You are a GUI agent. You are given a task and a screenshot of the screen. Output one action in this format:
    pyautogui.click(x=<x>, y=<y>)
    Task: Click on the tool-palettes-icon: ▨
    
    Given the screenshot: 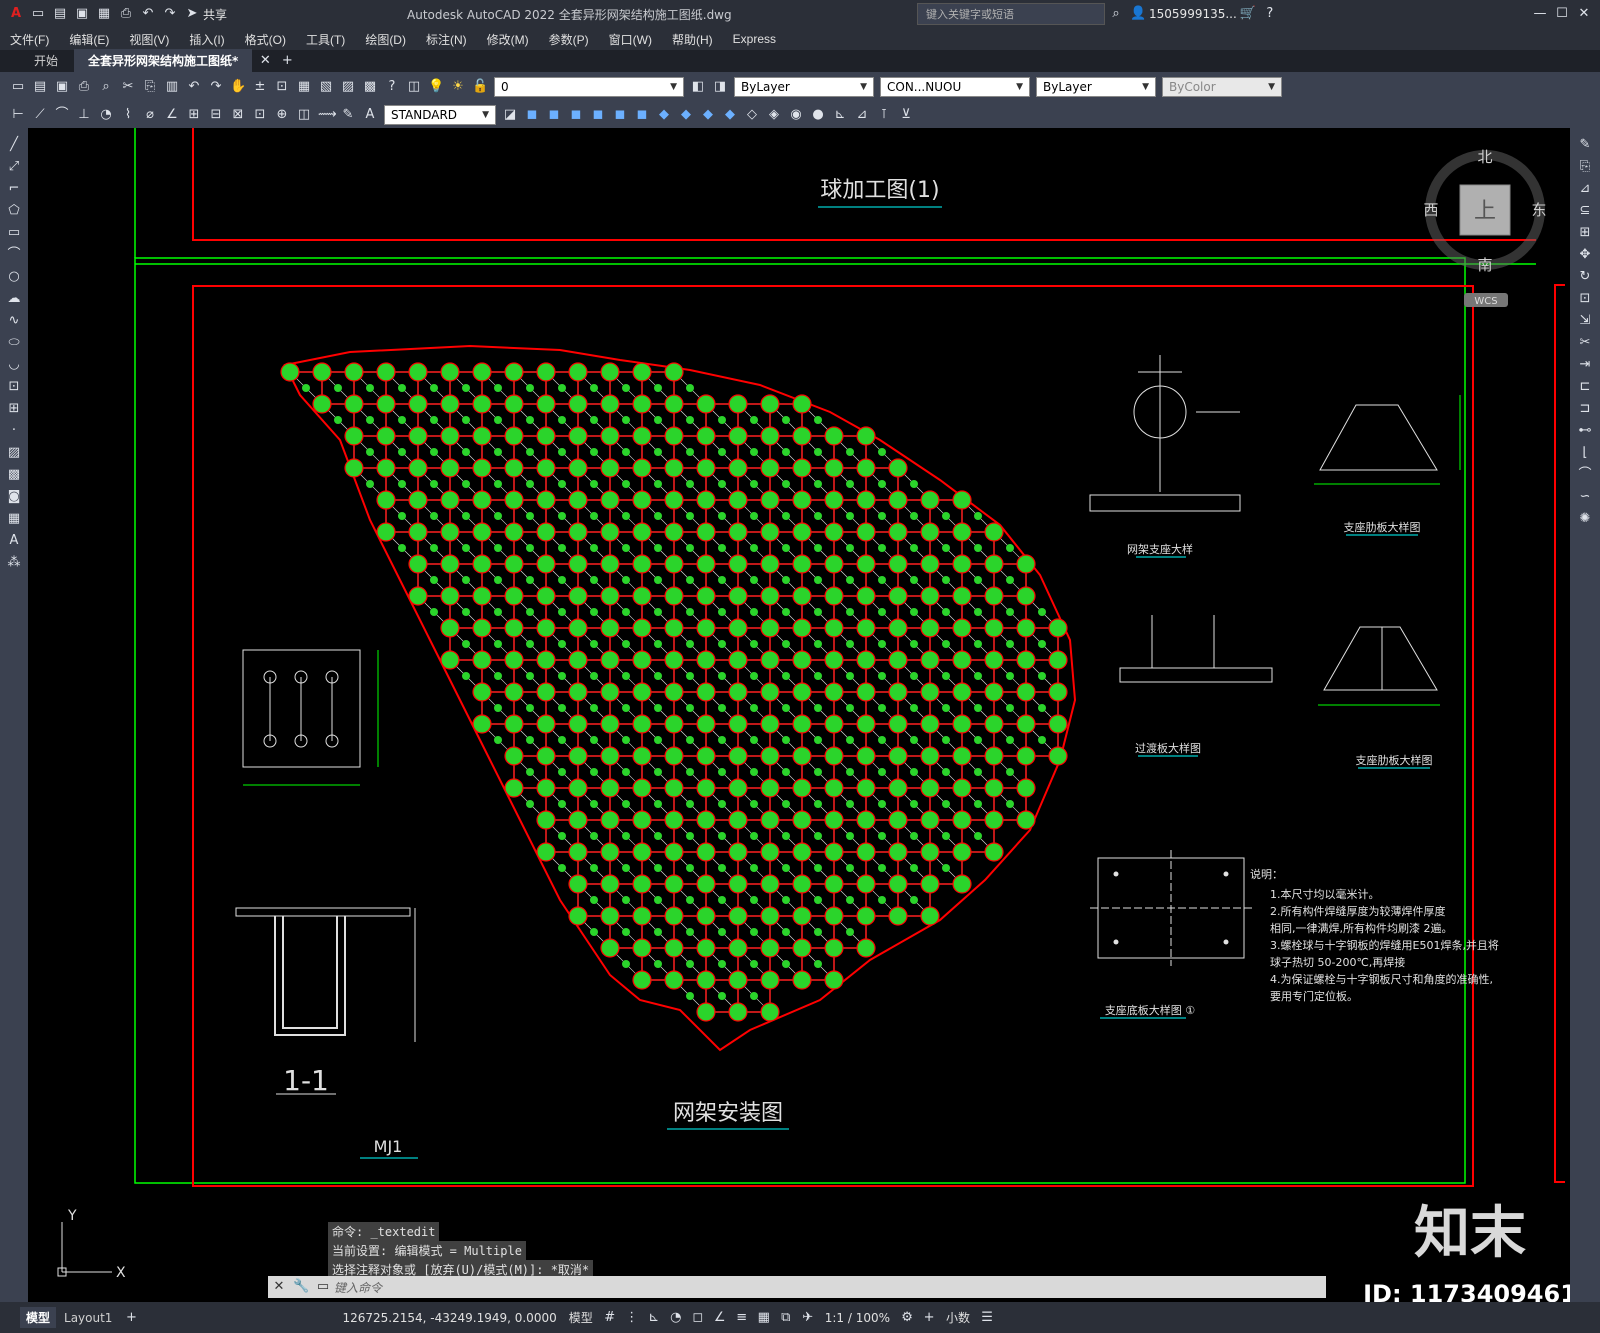 What is the action you would take?
    pyautogui.click(x=348, y=87)
    